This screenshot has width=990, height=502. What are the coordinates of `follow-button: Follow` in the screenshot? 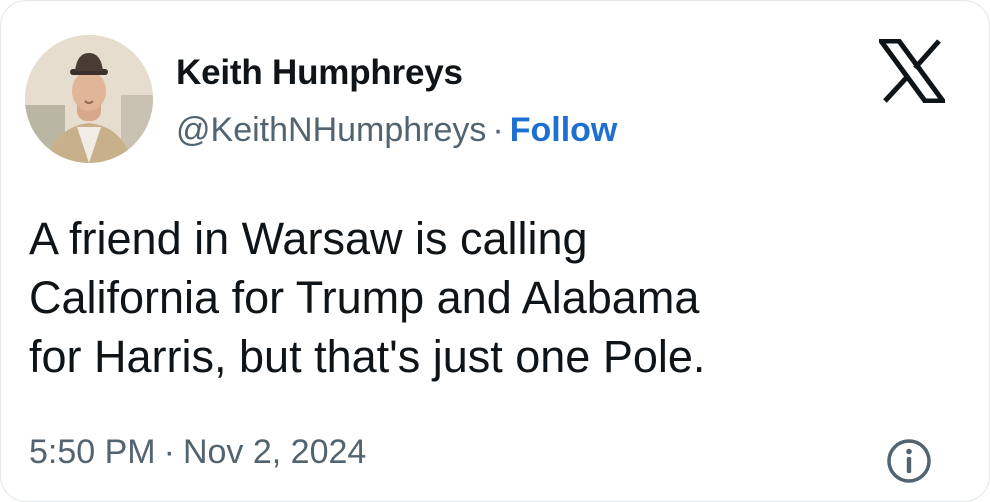 It's located at (564, 130).